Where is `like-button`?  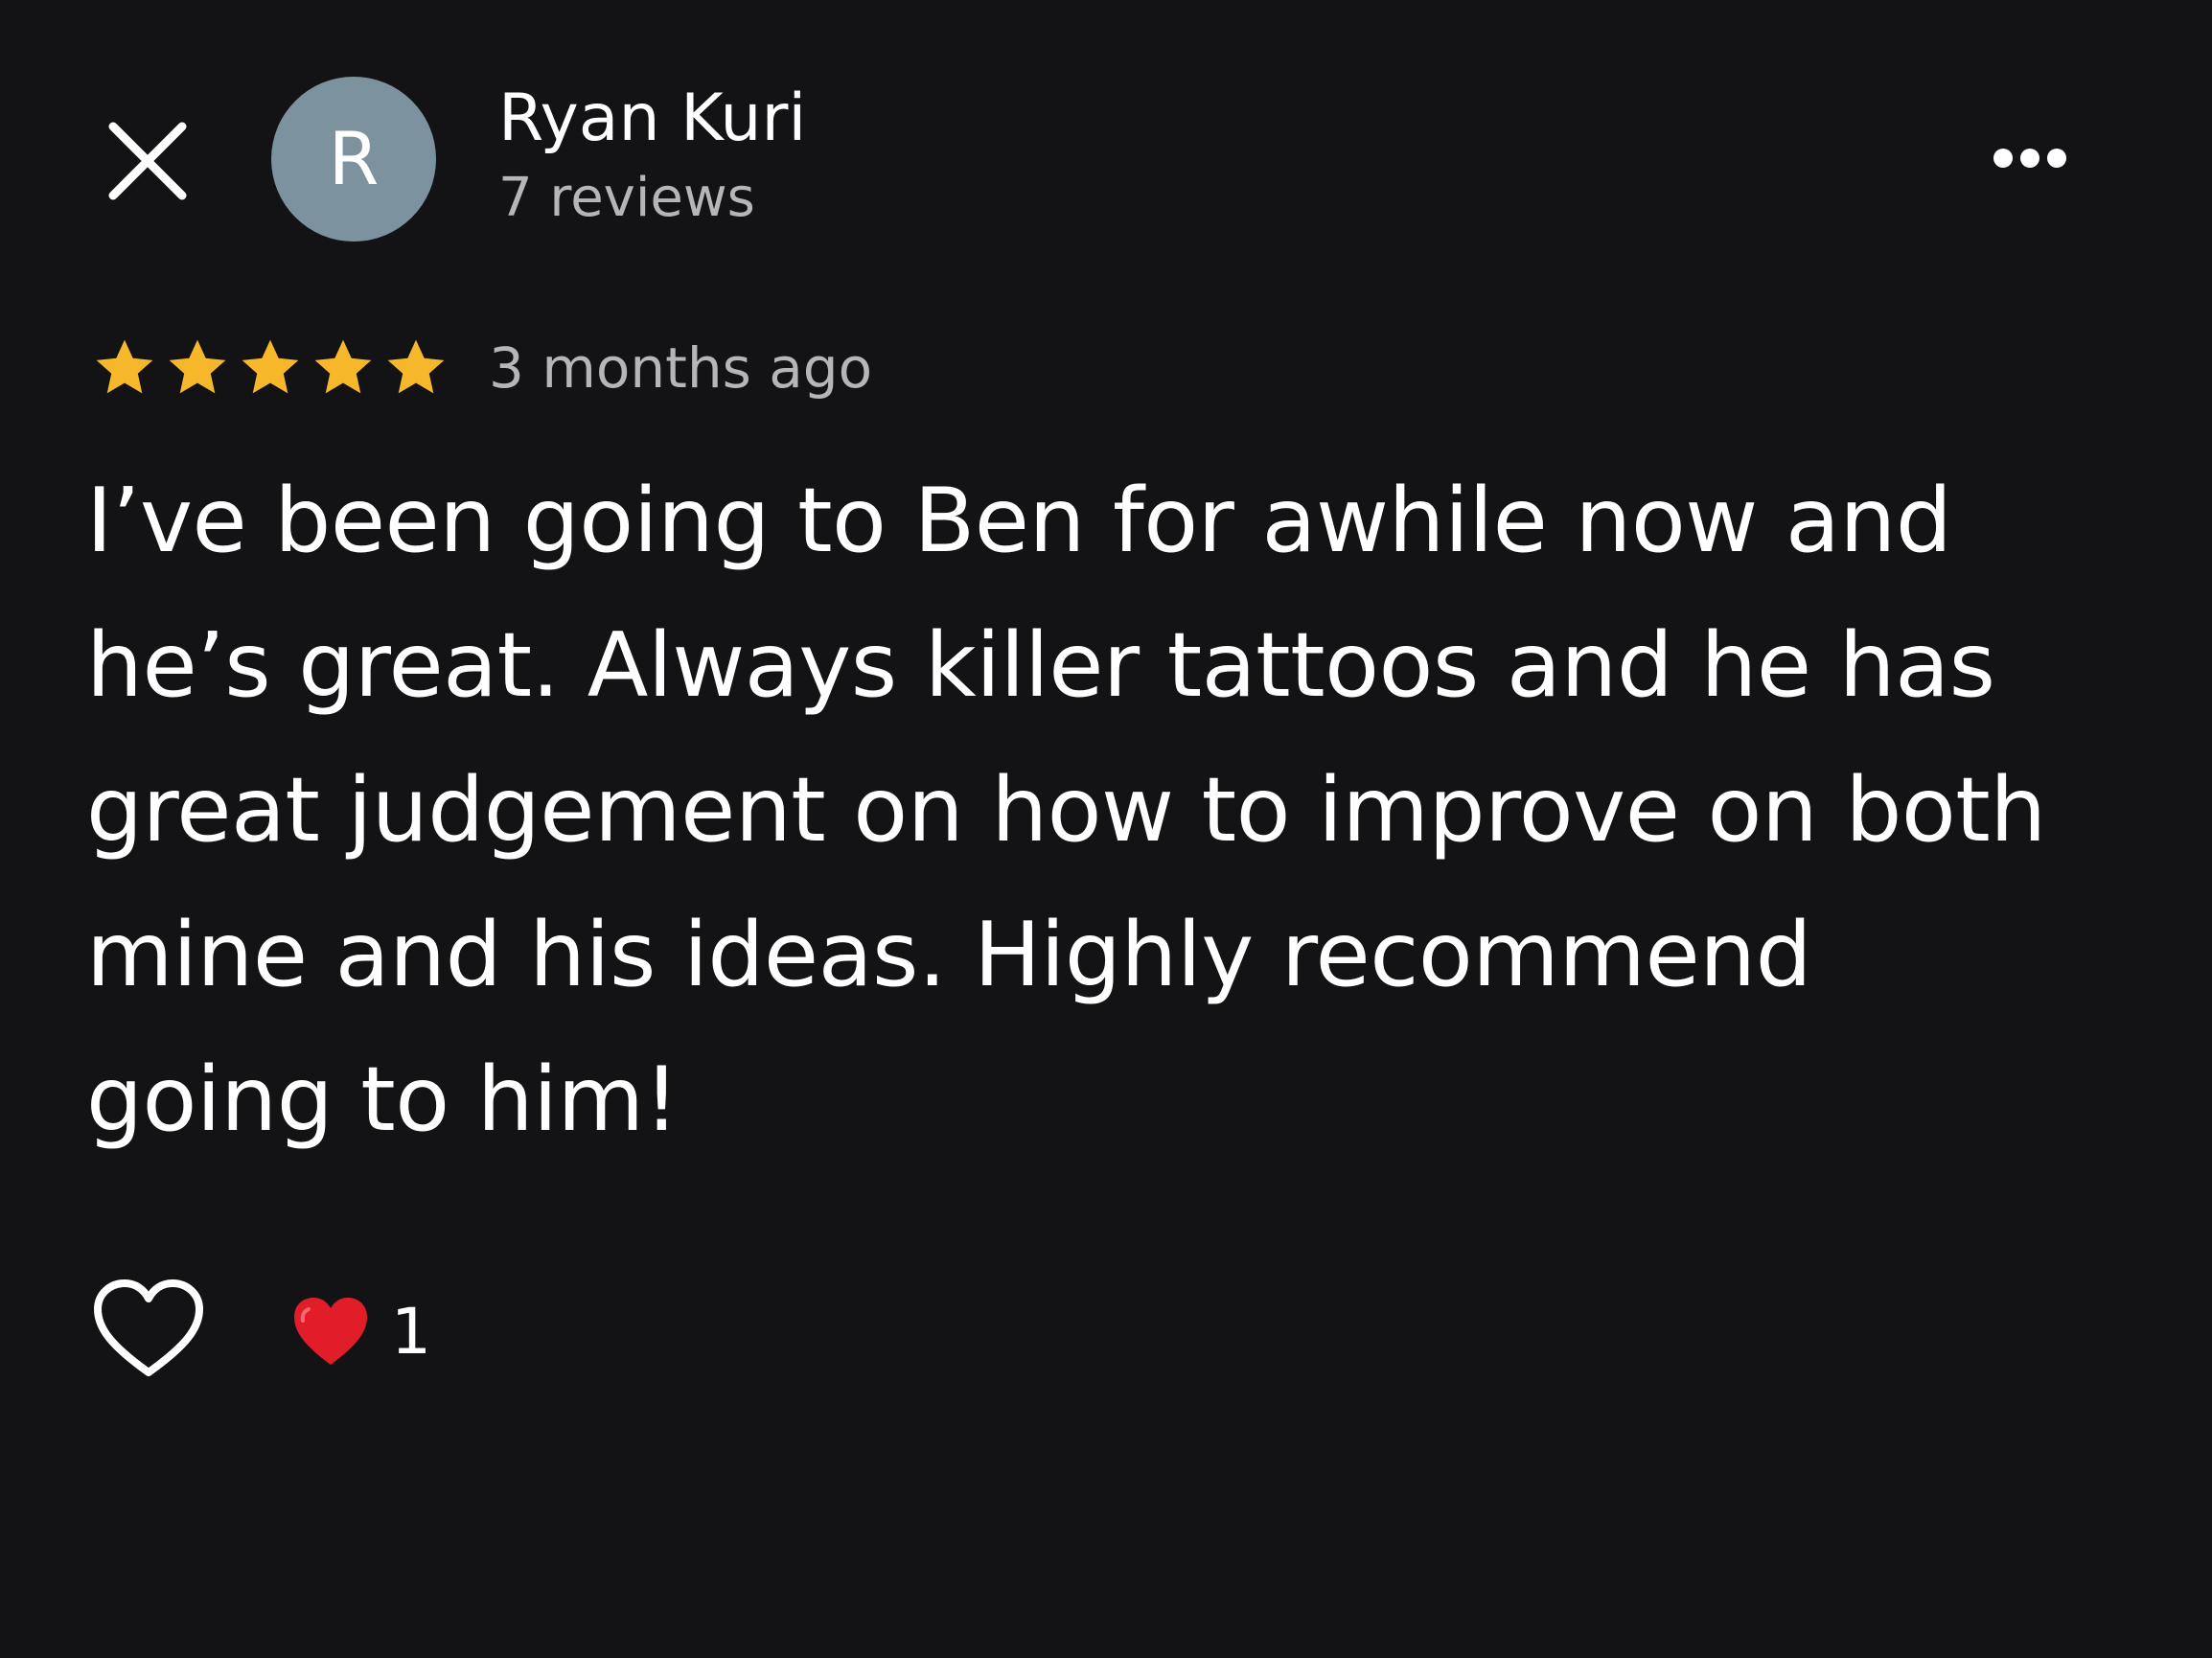
like-button is located at coordinates (149, 1330).